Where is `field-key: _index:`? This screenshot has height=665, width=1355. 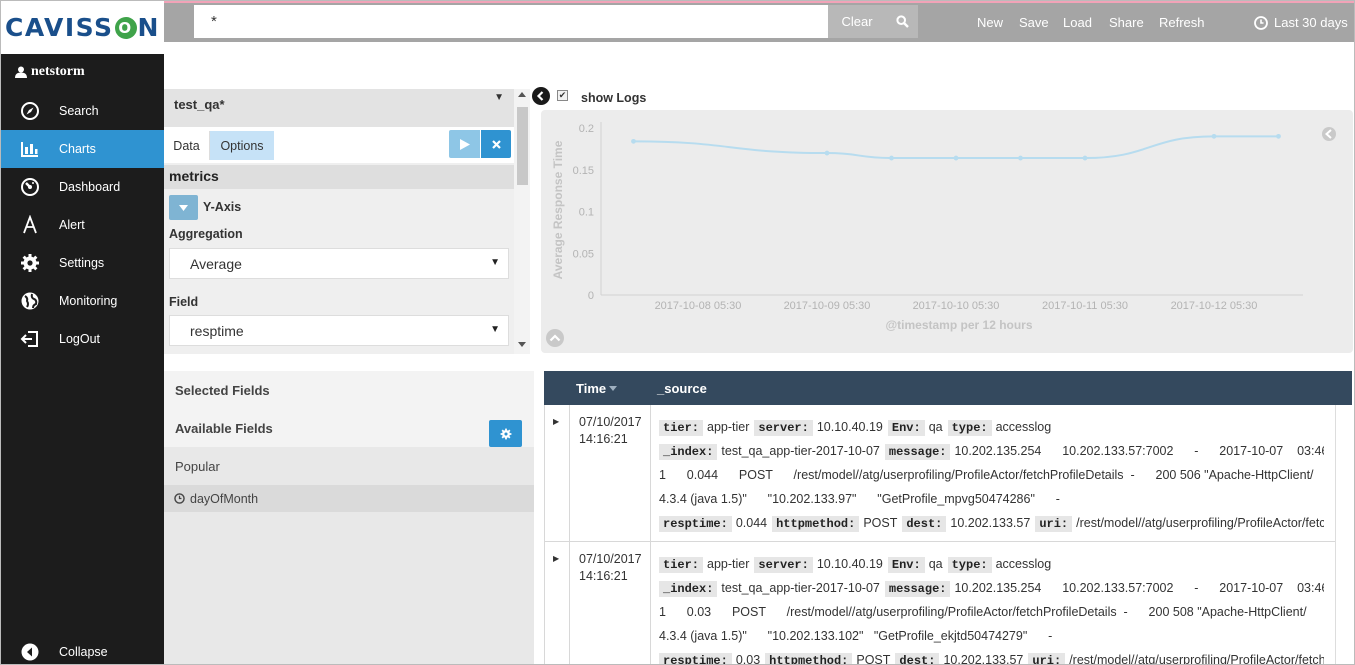 field-key: _index: is located at coordinates (688, 452).